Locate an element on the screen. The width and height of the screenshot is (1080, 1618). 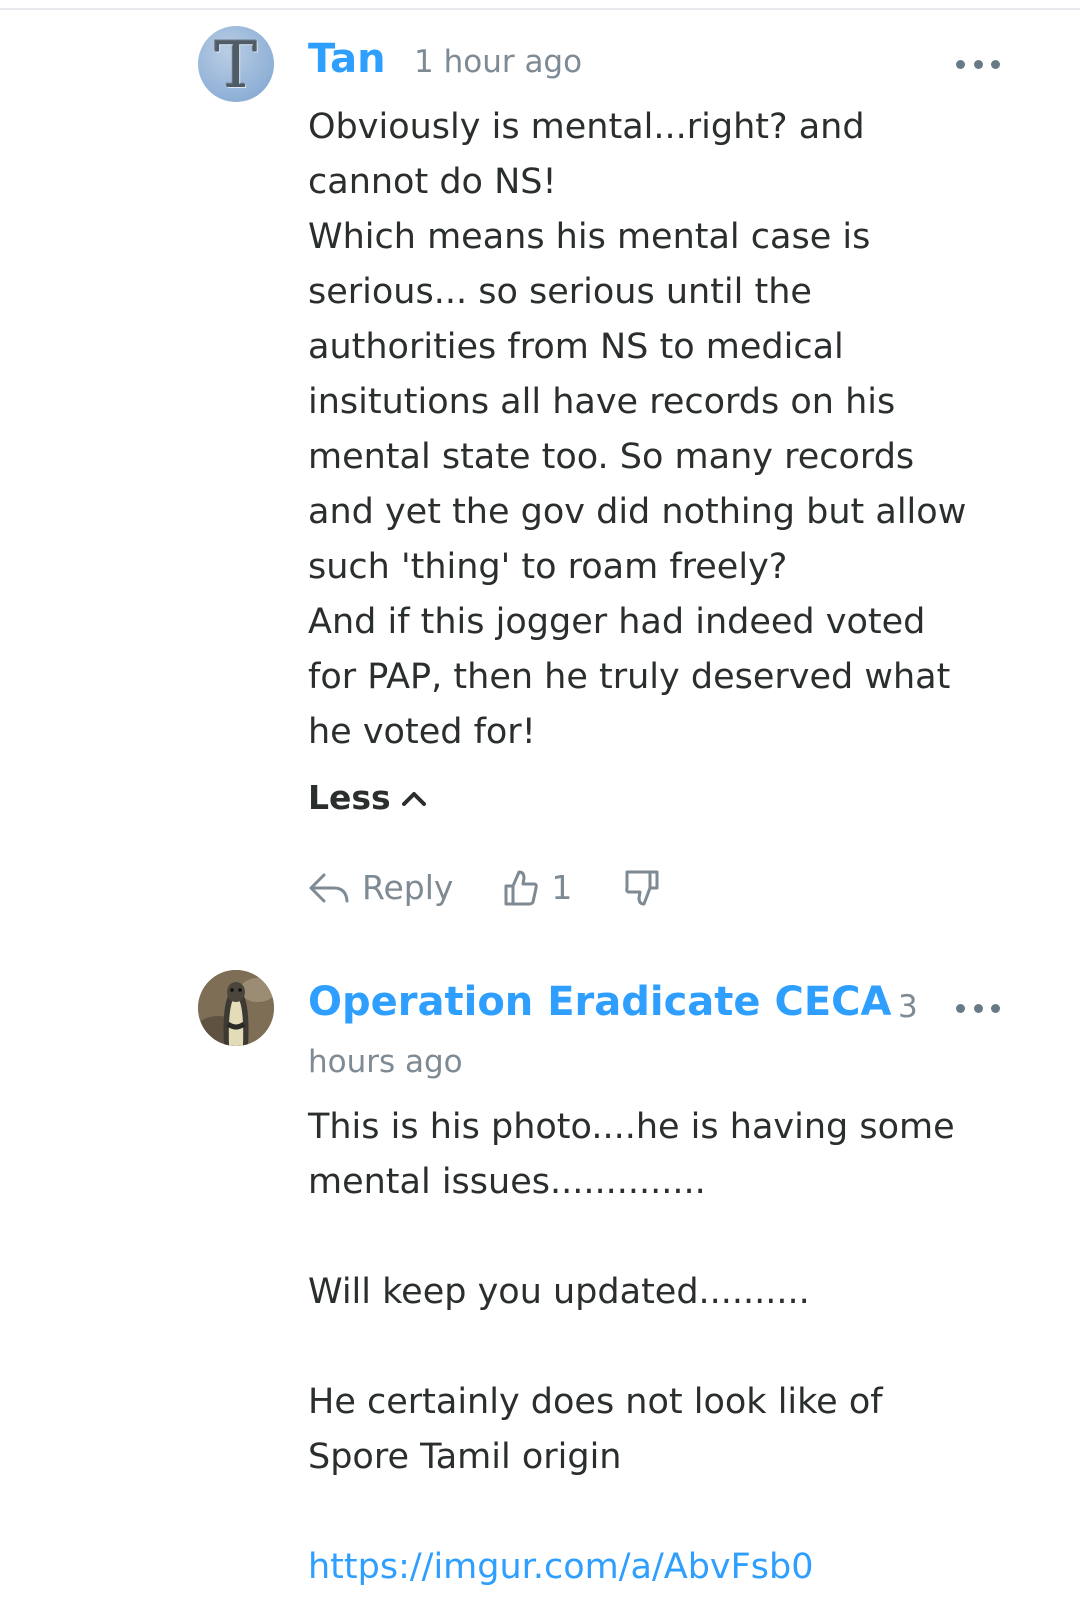
upvote-button: 1 is located at coordinates (537, 887).